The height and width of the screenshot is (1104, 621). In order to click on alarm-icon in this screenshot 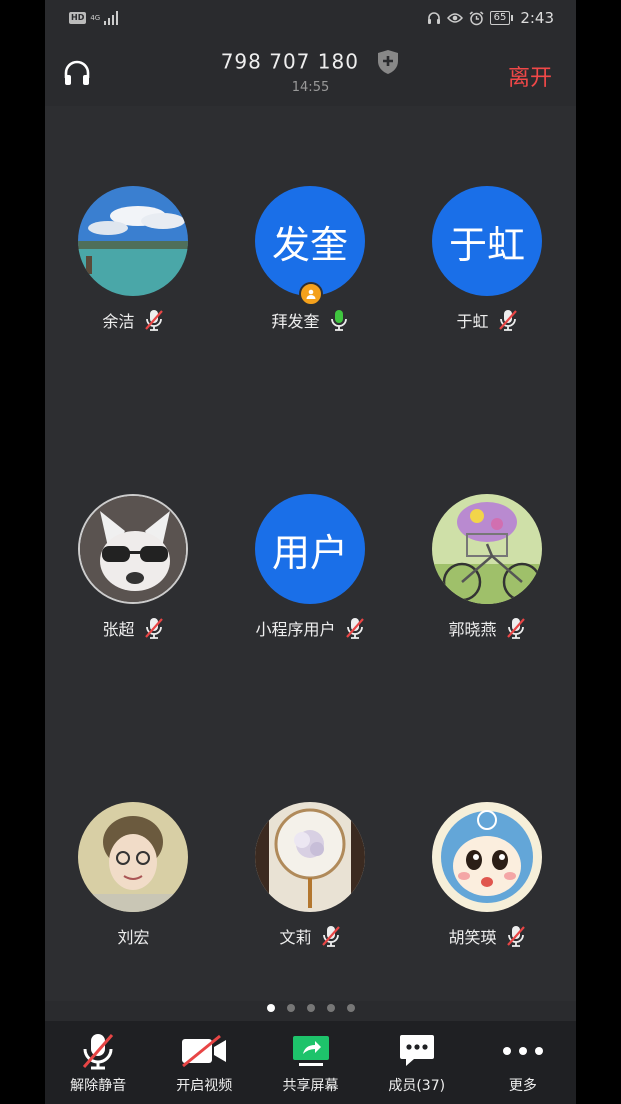, I will do `click(476, 17)`.